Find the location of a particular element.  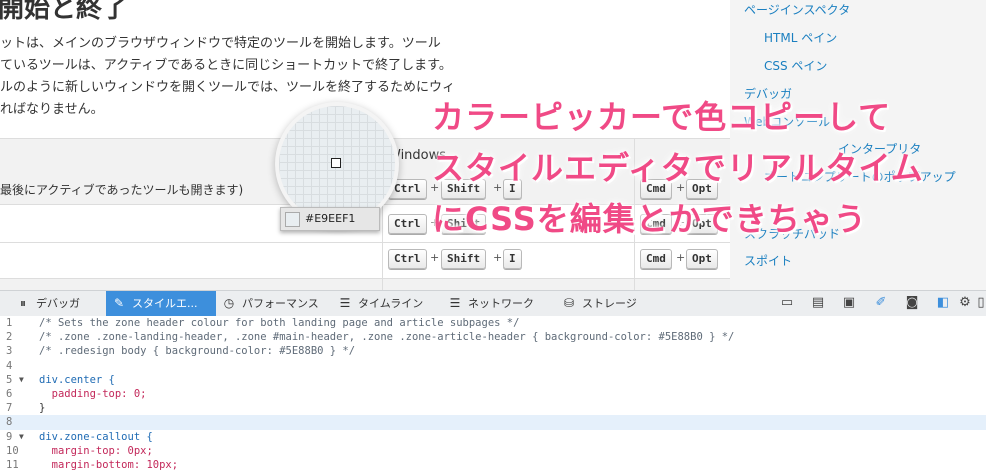

code-line: 7 } is located at coordinates (493, 408).